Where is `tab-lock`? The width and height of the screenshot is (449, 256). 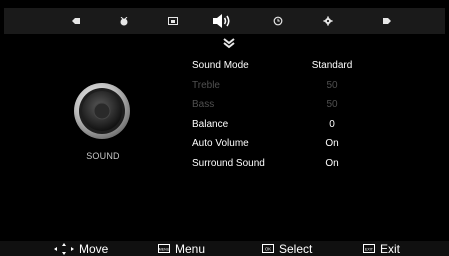
tab-lock is located at coordinates (387, 21).